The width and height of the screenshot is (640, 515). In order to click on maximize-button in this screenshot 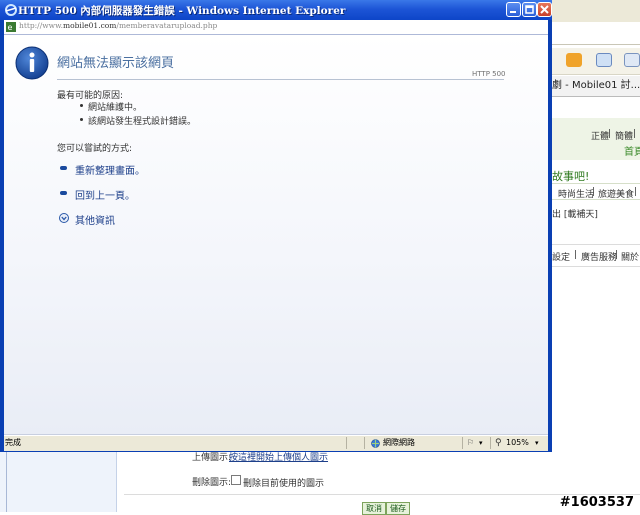, I will do `click(529, 9)`.